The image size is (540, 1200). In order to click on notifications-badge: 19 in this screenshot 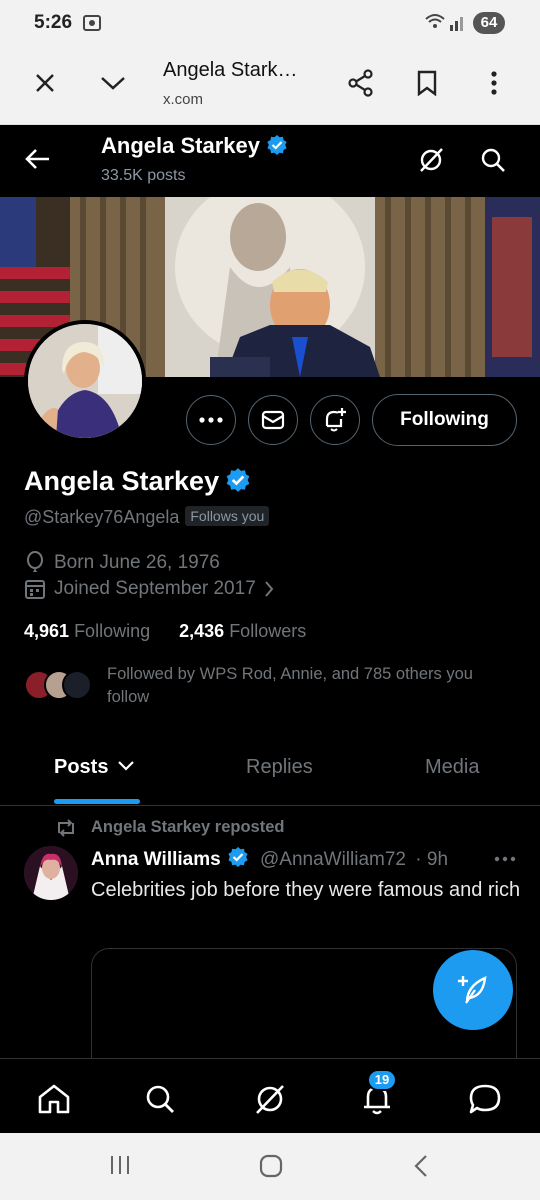, I will do `click(382, 1080)`.